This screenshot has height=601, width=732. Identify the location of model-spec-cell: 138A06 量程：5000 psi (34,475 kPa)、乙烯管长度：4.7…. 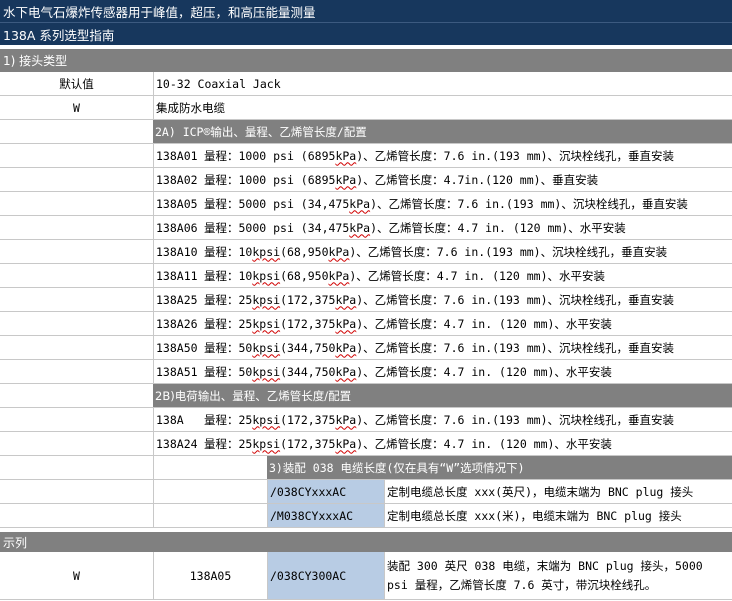
(442, 227).